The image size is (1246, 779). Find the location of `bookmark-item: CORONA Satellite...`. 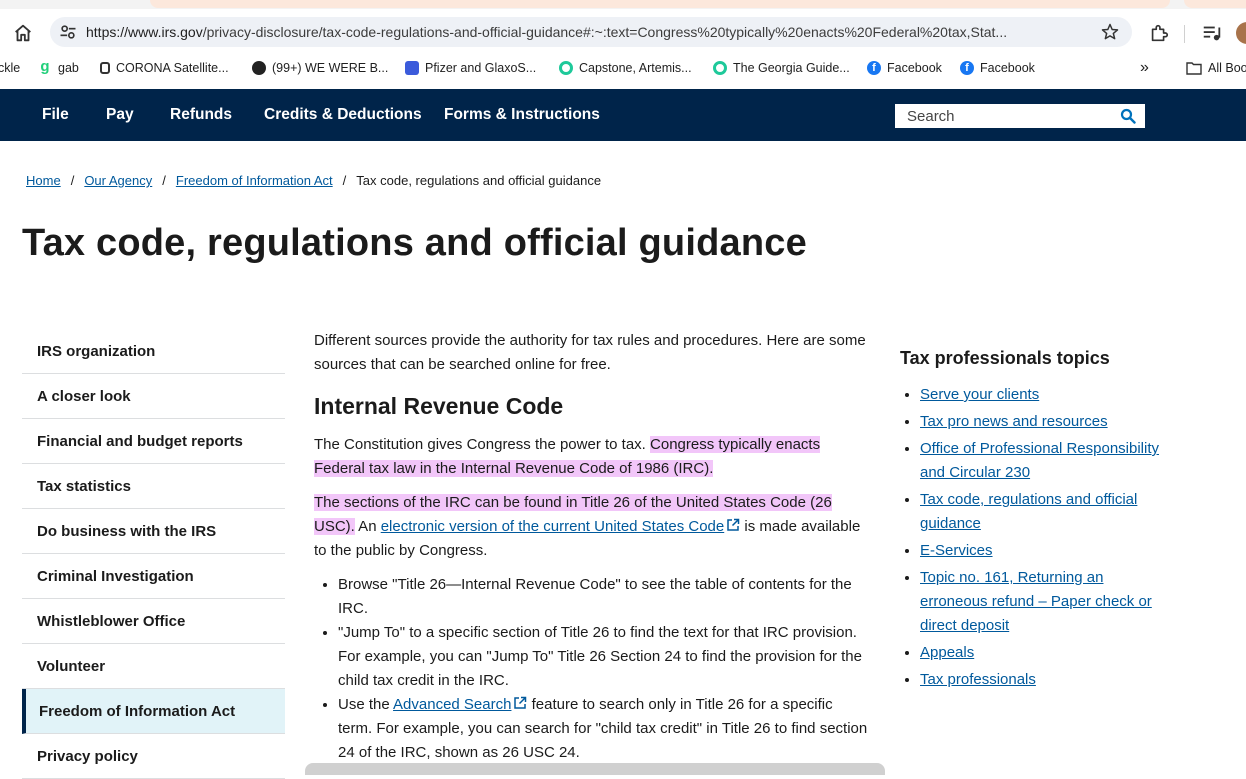

bookmark-item: CORONA Satellite... is located at coordinates (164, 68).